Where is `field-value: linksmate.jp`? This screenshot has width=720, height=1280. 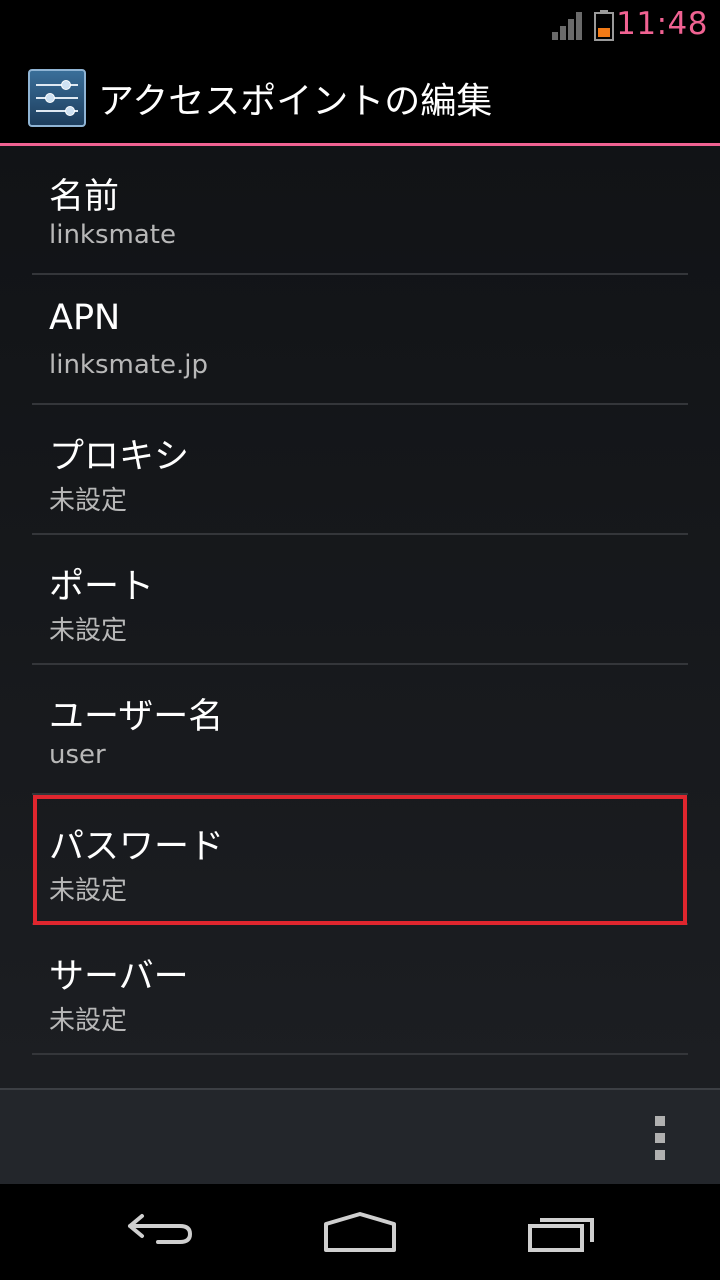
field-value: linksmate.jp is located at coordinates (128, 365).